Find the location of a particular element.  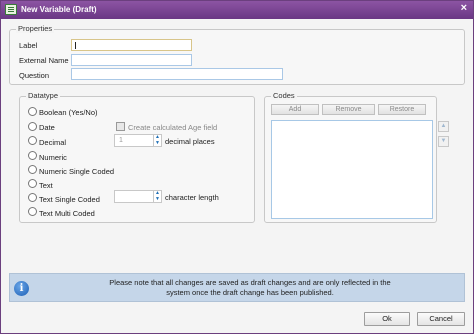

close-icon: × is located at coordinates (464, 8).